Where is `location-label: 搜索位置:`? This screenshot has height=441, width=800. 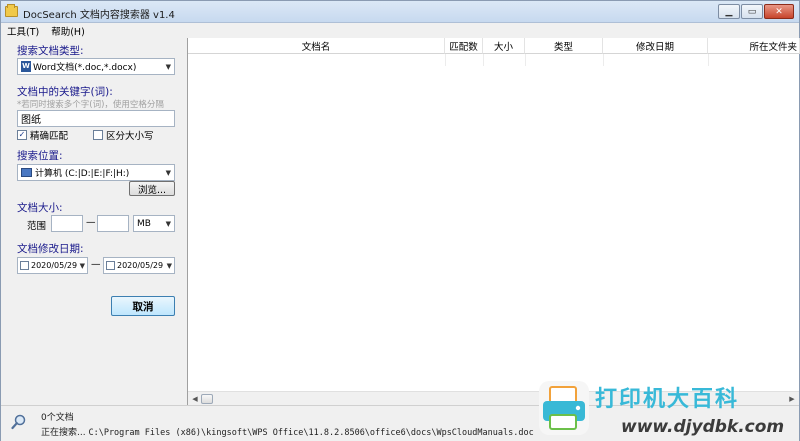 location-label: 搜索位置: is located at coordinates (40, 156).